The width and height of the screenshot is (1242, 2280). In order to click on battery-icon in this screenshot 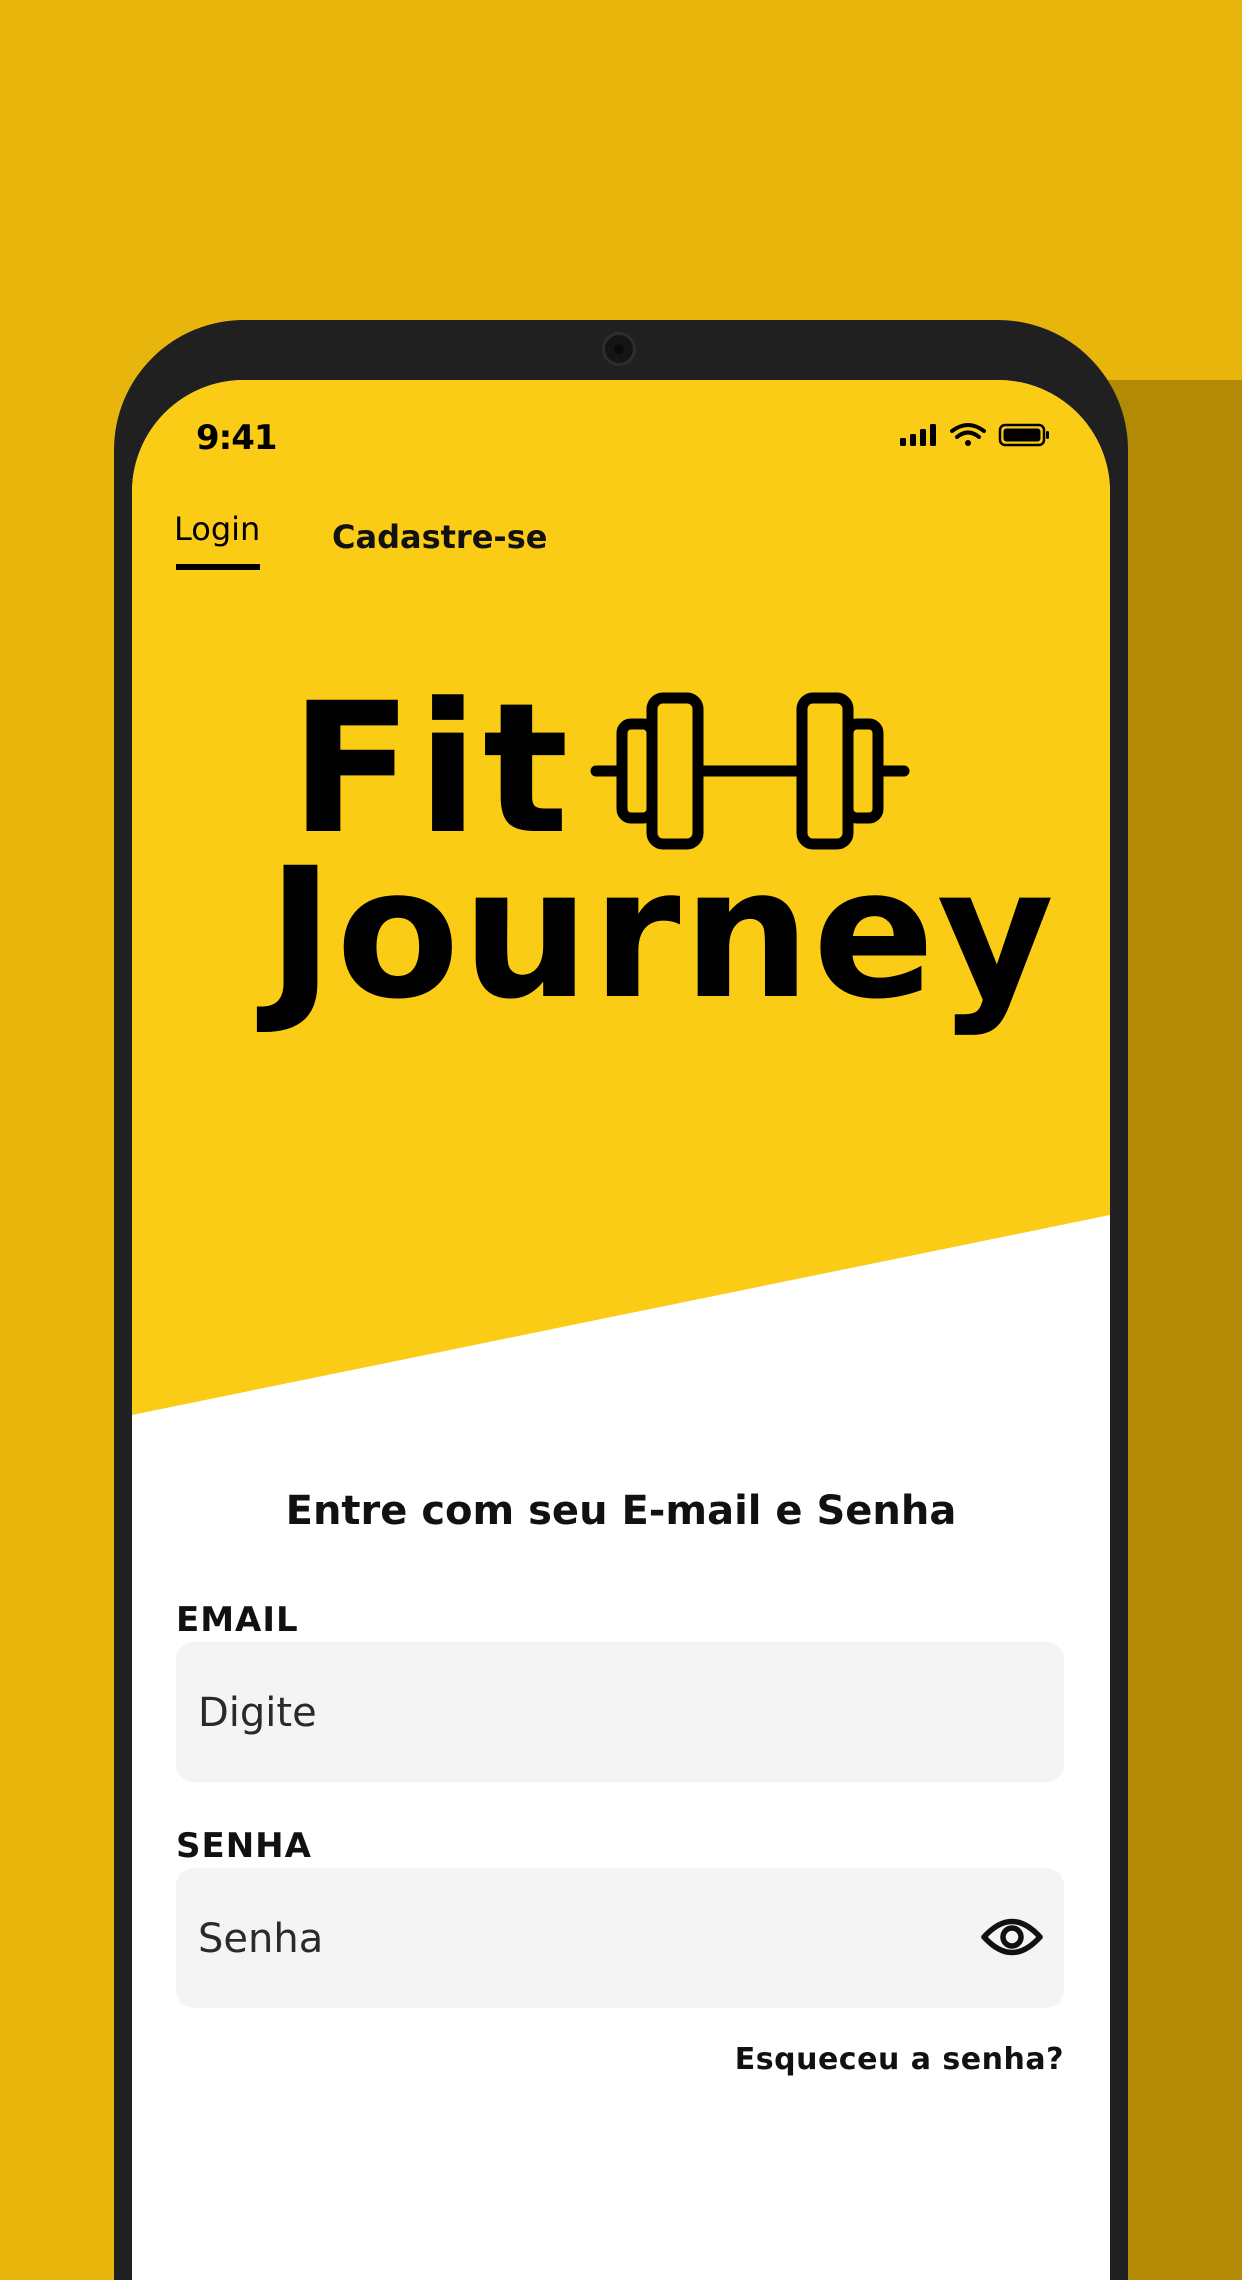, I will do `click(1023, 435)`.